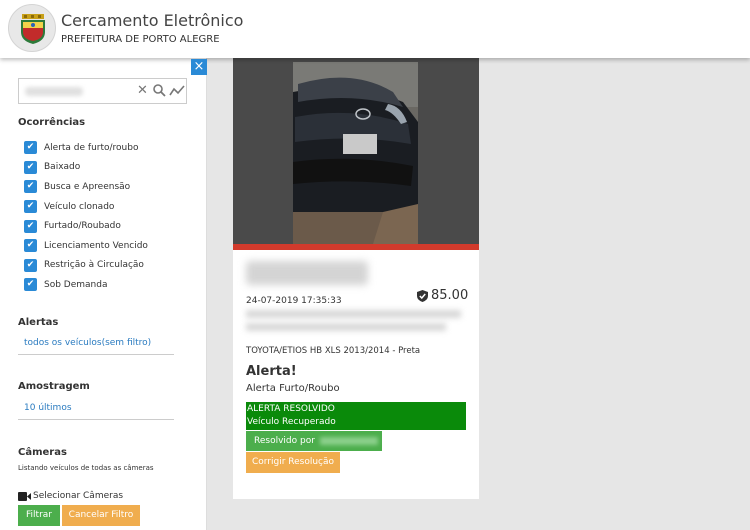 The width and height of the screenshot is (750, 530). I want to click on occurrence-label: Furtado/Roubado, so click(82, 226).